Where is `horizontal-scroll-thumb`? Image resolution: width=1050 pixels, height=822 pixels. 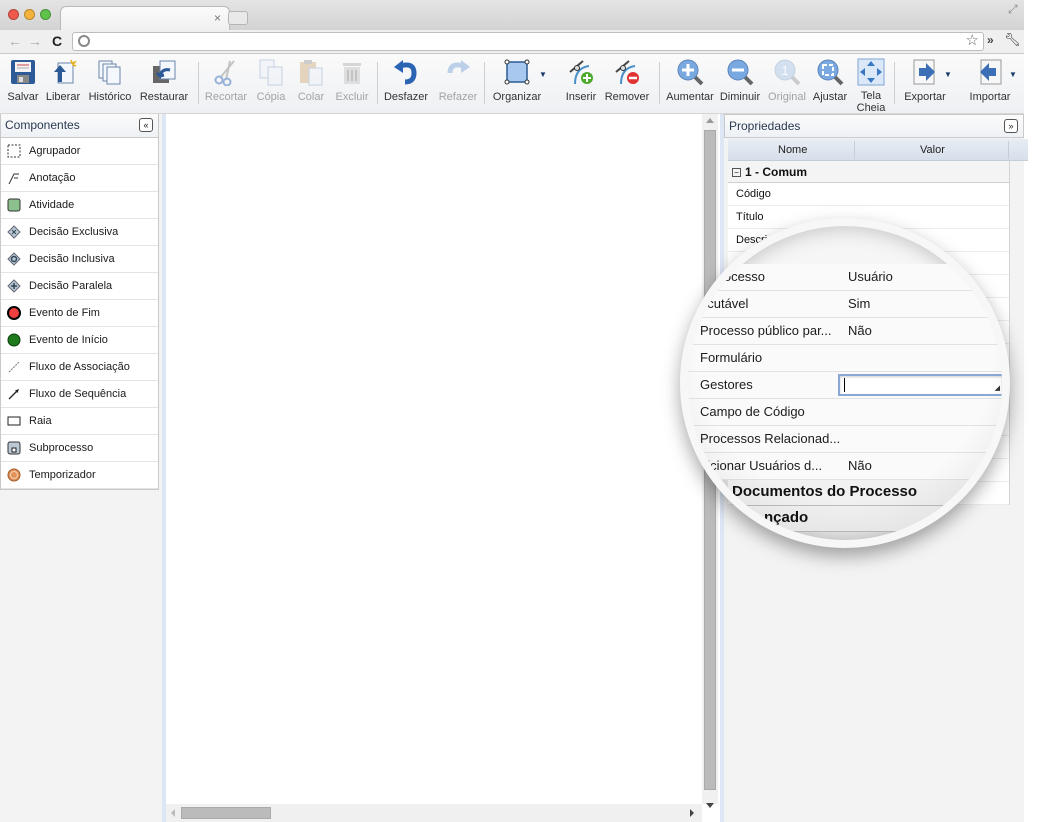
horizontal-scroll-thumb is located at coordinates (226, 813).